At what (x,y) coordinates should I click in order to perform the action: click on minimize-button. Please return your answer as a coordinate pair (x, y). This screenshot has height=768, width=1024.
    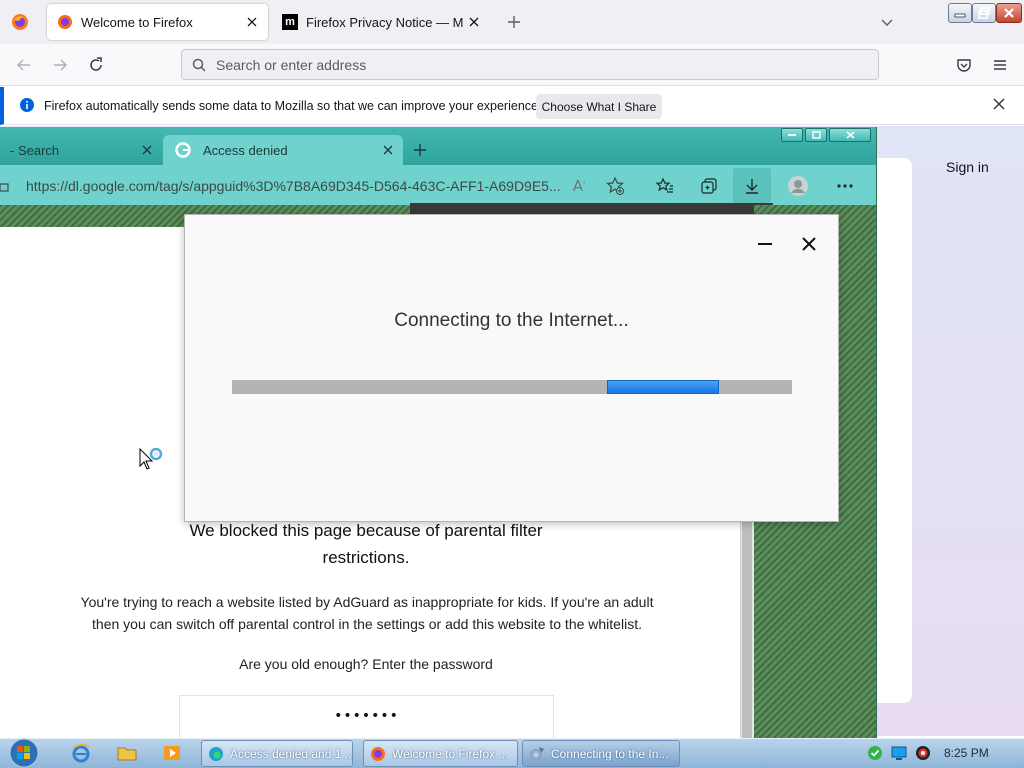
    Looking at the image, I should click on (960, 13).